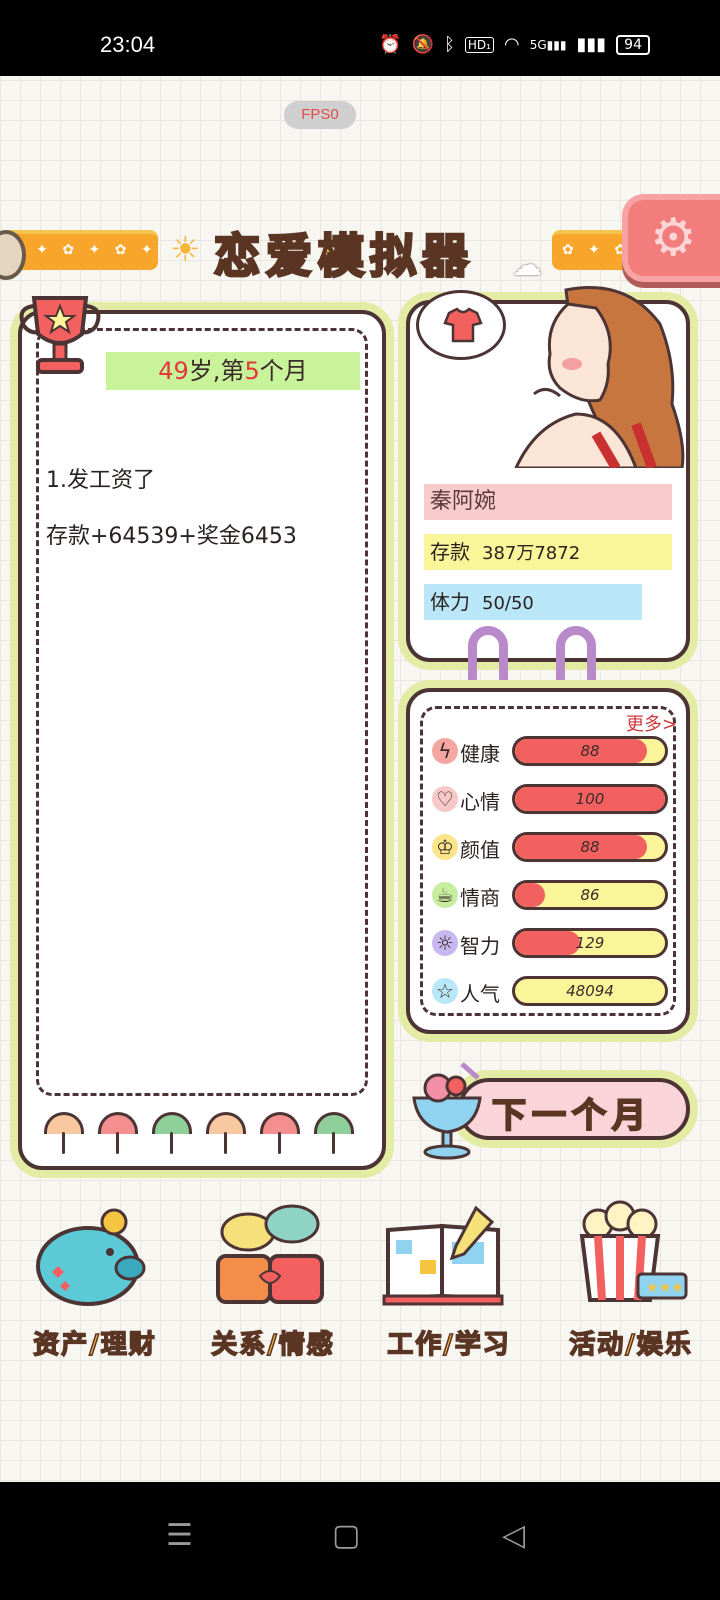  What do you see at coordinates (447, 1111) in the screenshot?
I see `parfait-icon` at bounding box center [447, 1111].